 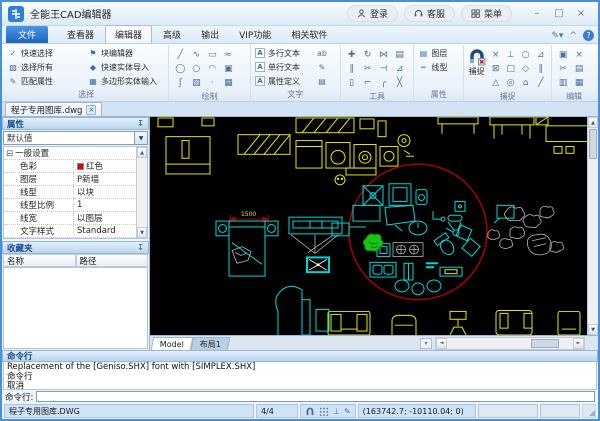 What do you see at coordinates (559, 13) in the screenshot?
I see `maximize-button: □` at bounding box center [559, 13].